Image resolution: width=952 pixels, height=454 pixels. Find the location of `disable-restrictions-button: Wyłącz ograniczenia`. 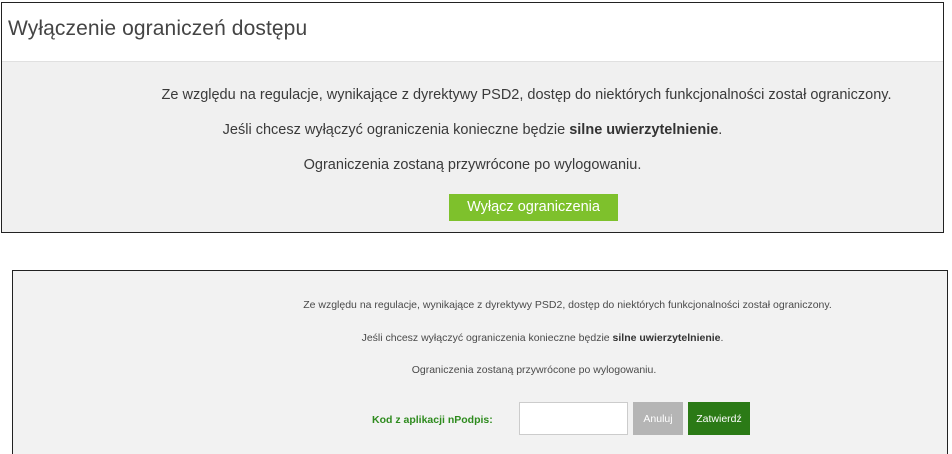

disable-restrictions-button: Wyłącz ograniczenia is located at coordinates (533, 207).